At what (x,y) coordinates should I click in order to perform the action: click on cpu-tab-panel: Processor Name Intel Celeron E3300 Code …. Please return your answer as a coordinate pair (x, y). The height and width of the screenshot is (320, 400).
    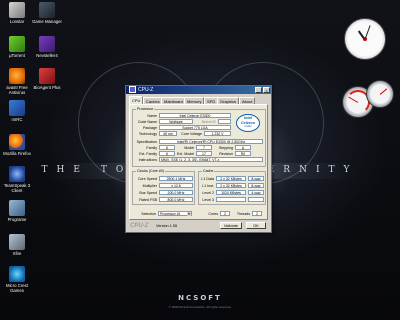
    Looking at the image, I should click on (198, 162).